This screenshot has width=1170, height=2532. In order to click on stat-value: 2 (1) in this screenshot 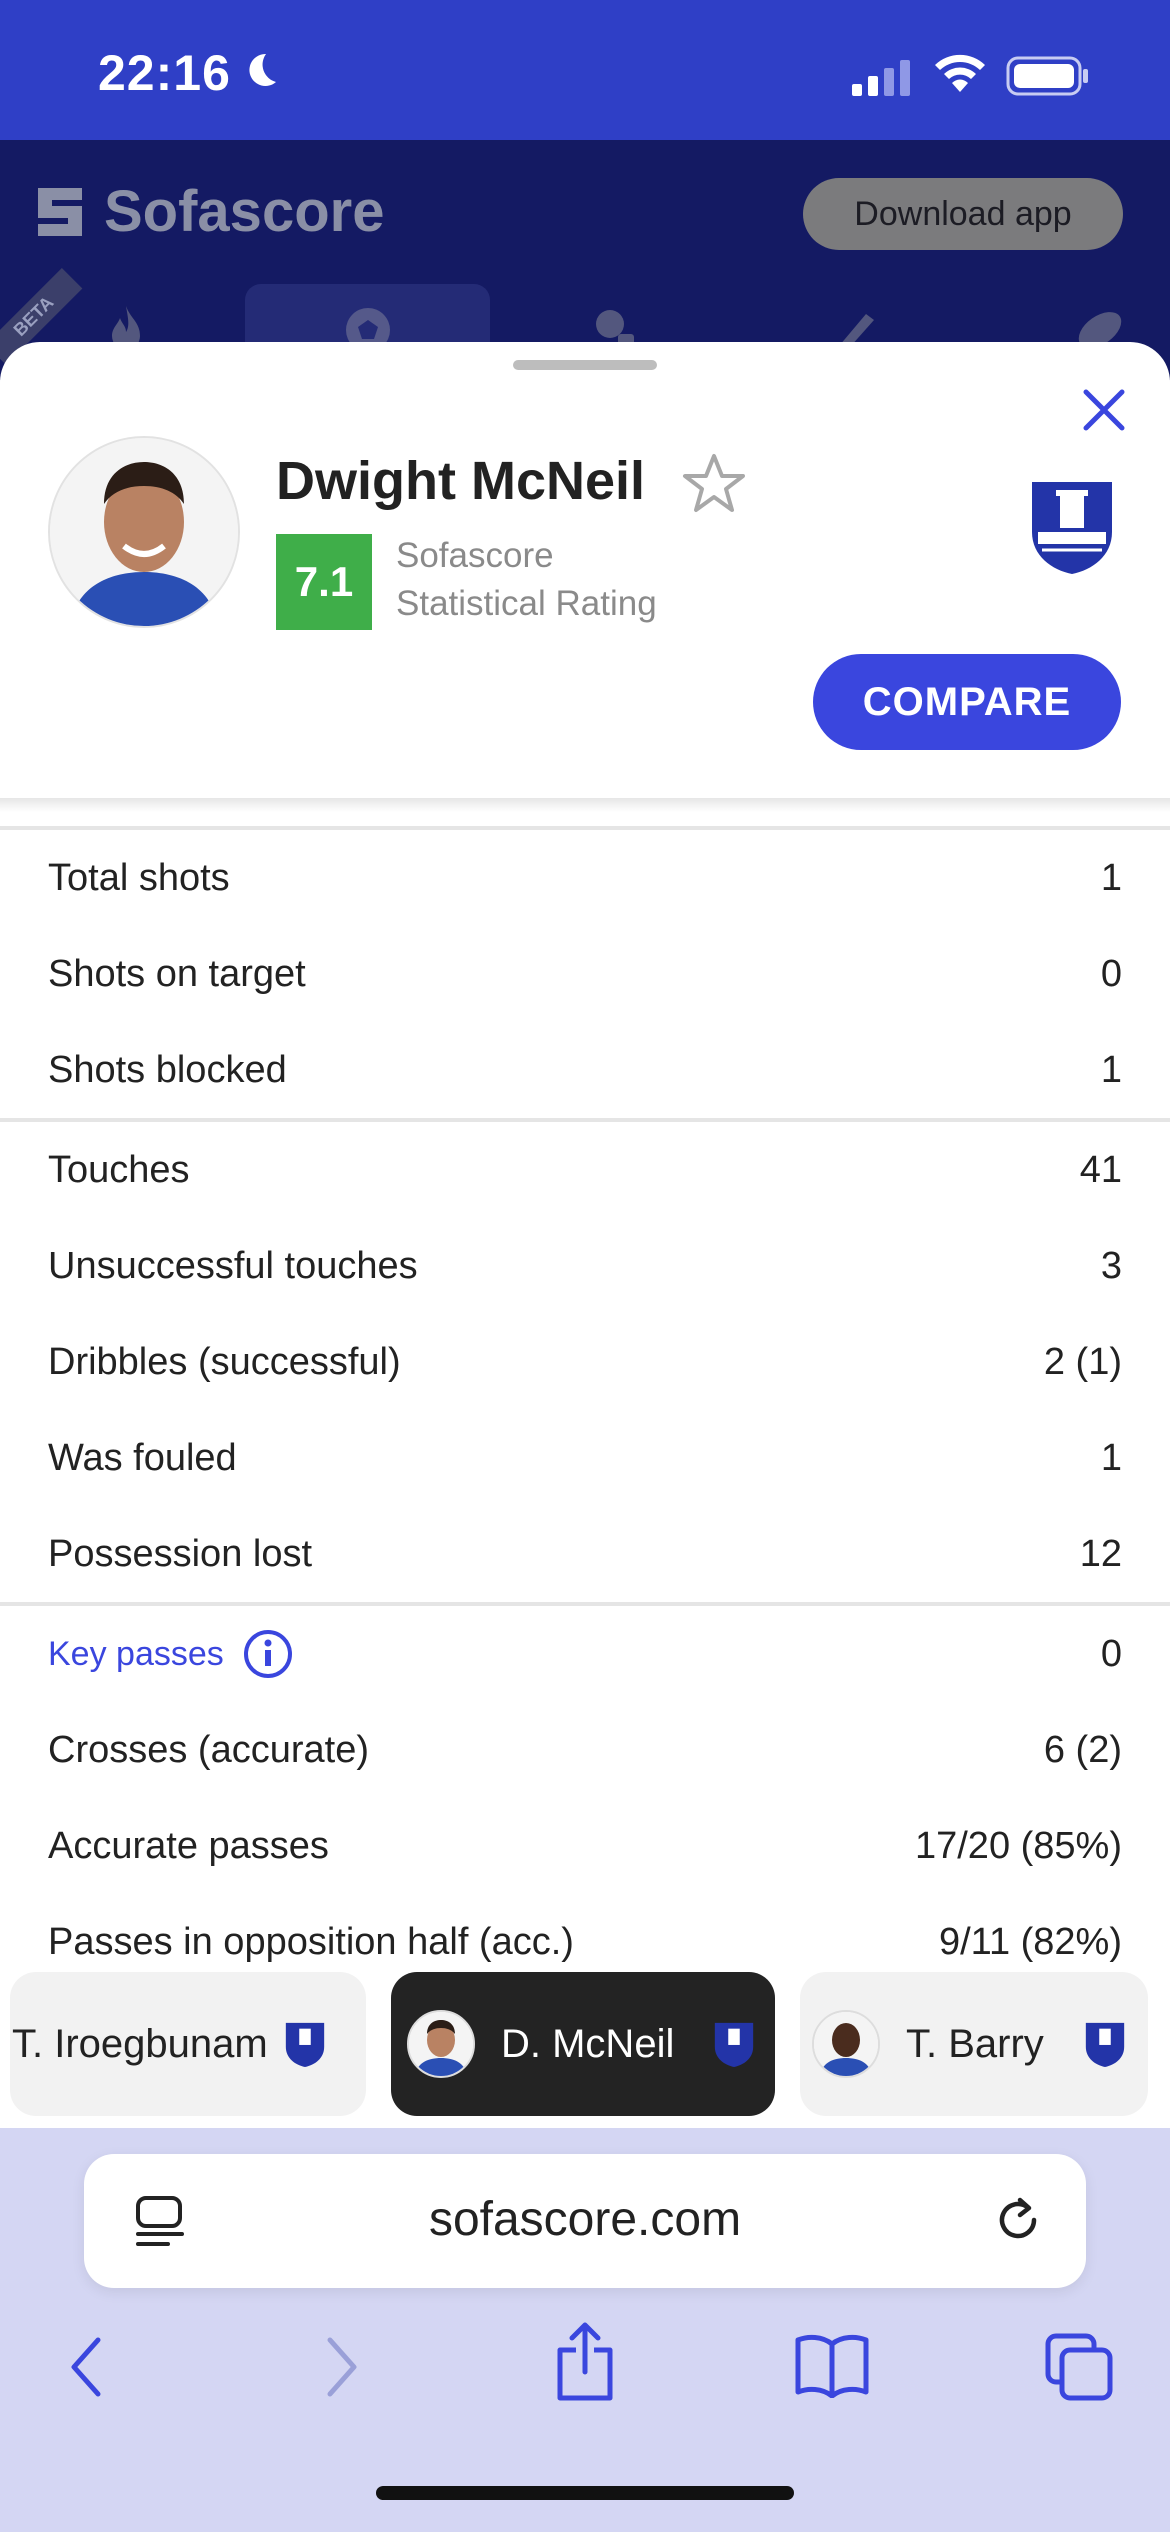, I will do `click(1082, 1361)`.